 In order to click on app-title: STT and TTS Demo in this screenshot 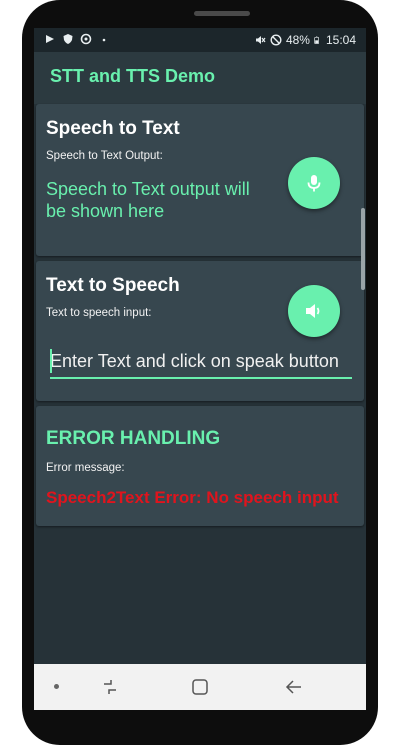, I will do `click(133, 76)`.